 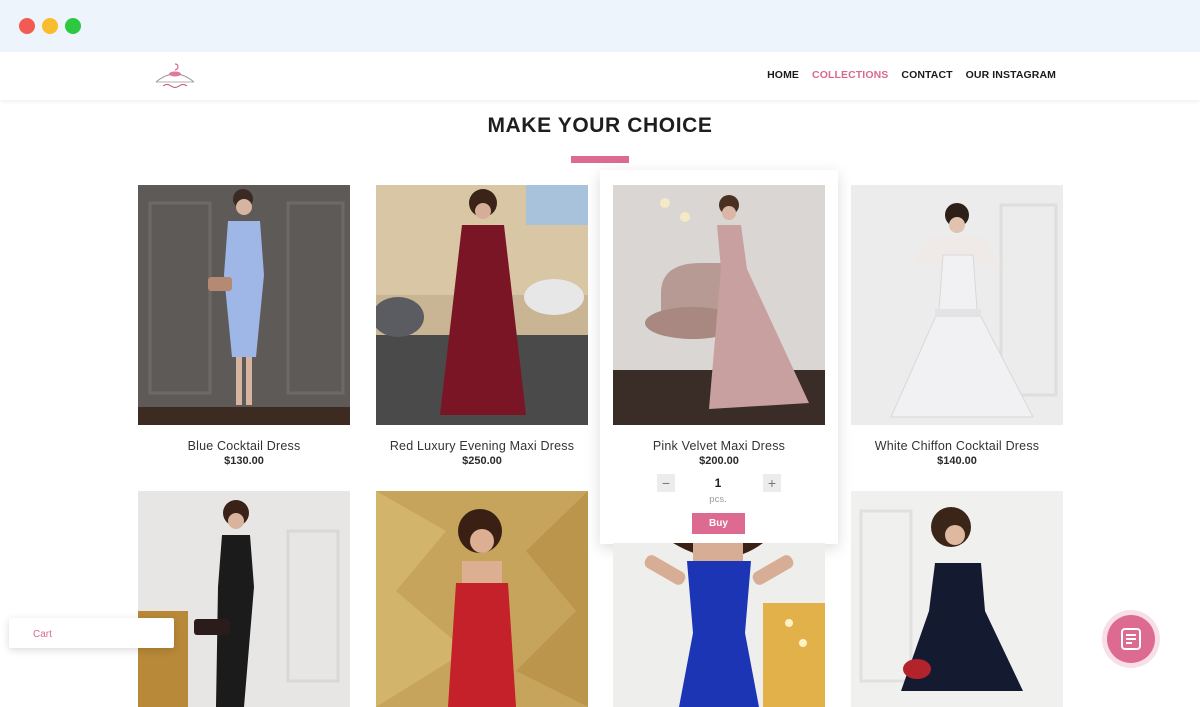 I want to click on product-price: $140.00, so click(x=957, y=461).